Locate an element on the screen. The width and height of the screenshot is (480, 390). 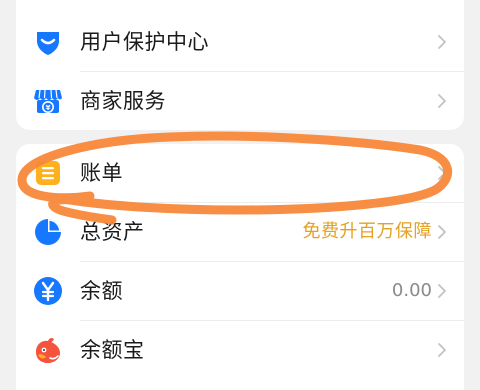
yuan-coin-icon is located at coordinates (48, 291).